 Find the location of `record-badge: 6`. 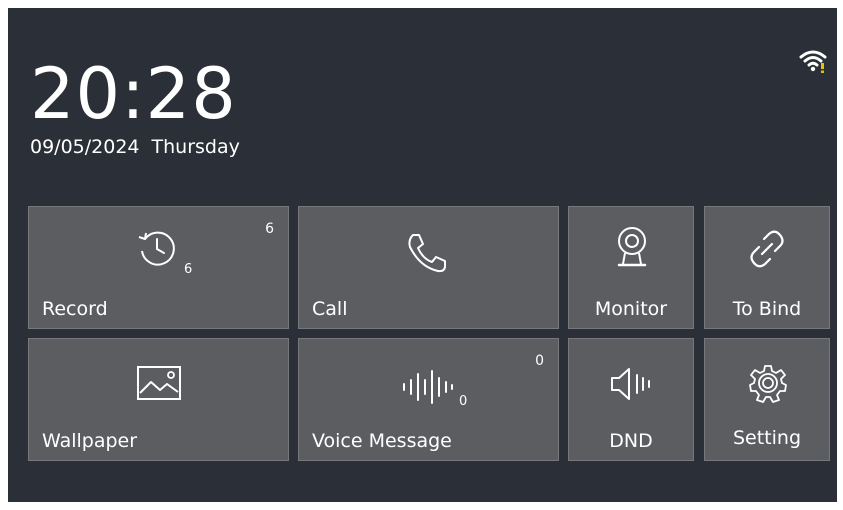

record-badge: 6 is located at coordinates (269, 229).